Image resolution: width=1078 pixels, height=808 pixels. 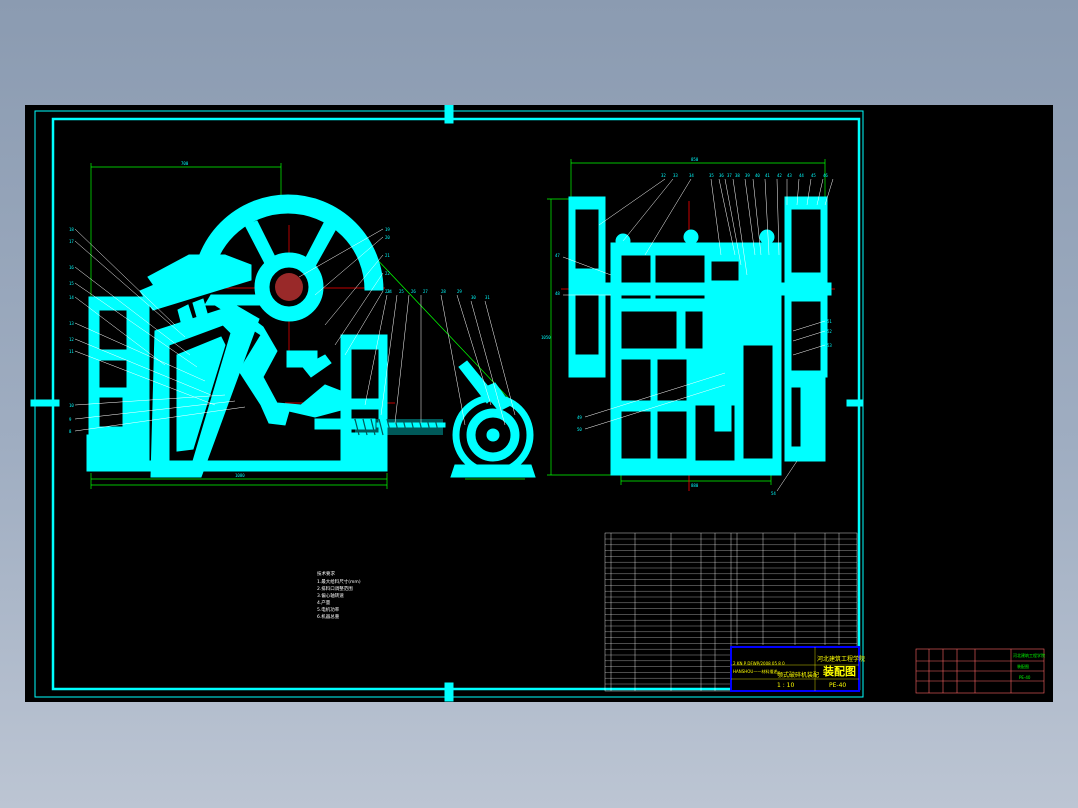 I want to click on svg-text: 30, so click(x=473, y=297).